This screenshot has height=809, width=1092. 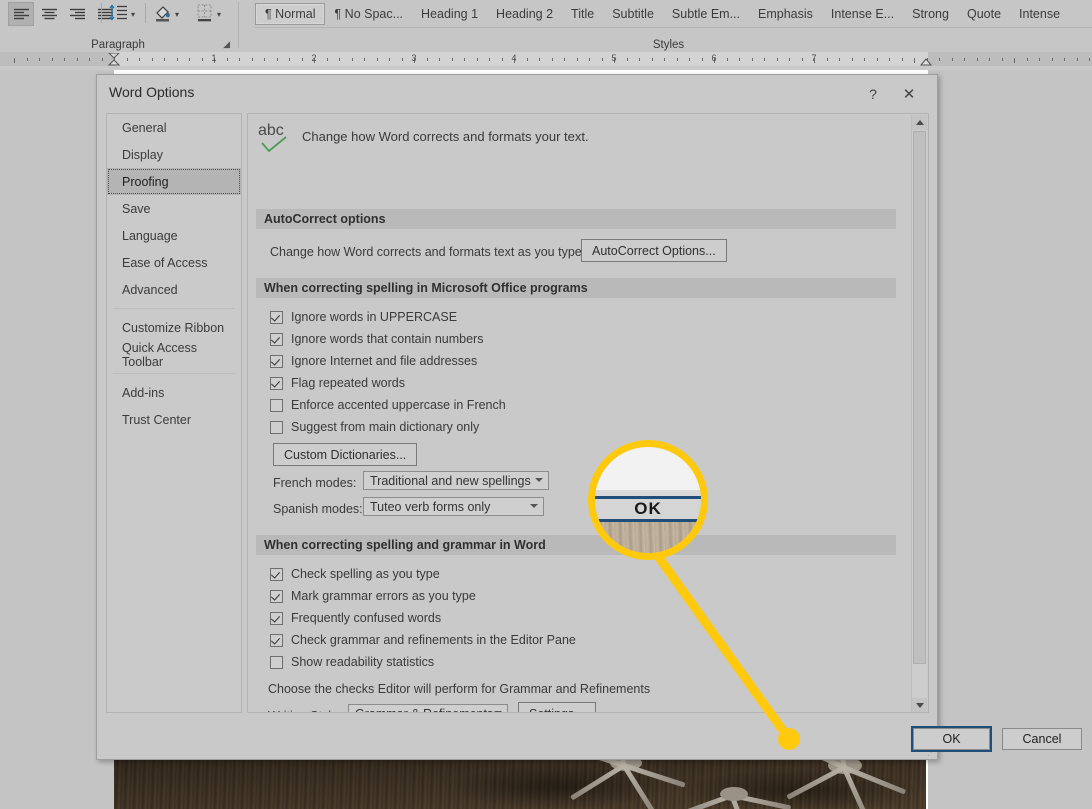 I want to click on style-item-heading-2: Heading 2, so click(x=524, y=14).